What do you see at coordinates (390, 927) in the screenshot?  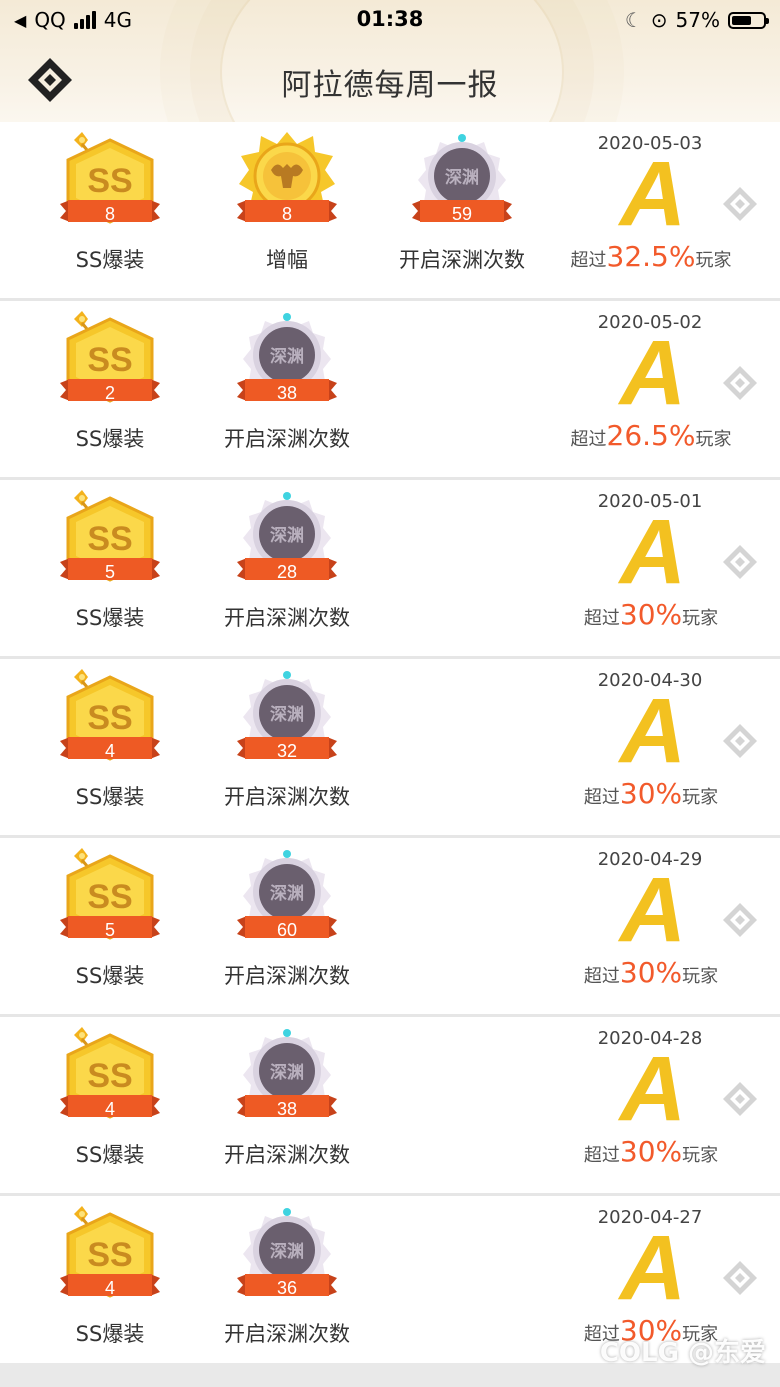 I see `report-row: SS 5 SS爆装 深渊 60 开启深渊次数 2020-04-29 A 超过30%玩家` at bounding box center [390, 927].